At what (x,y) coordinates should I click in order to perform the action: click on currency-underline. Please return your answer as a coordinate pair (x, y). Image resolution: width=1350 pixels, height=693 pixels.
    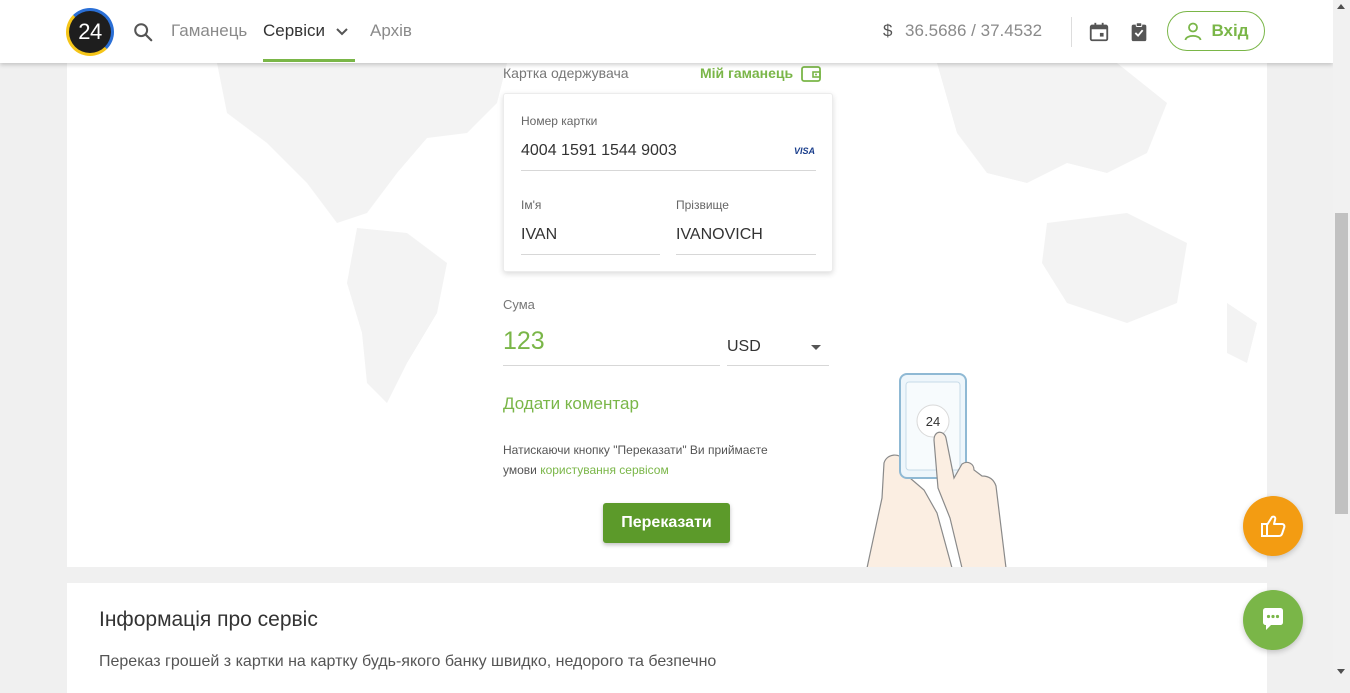
    Looking at the image, I should click on (778, 365).